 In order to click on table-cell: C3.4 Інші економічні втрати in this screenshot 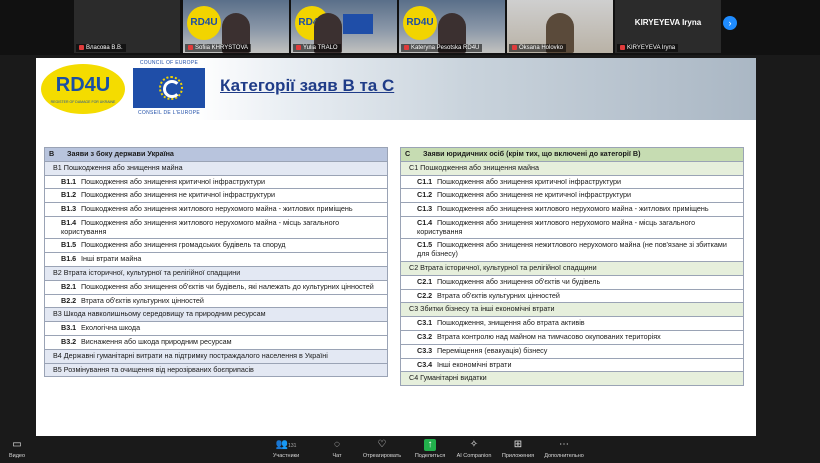, I will do `click(572, 365)`.